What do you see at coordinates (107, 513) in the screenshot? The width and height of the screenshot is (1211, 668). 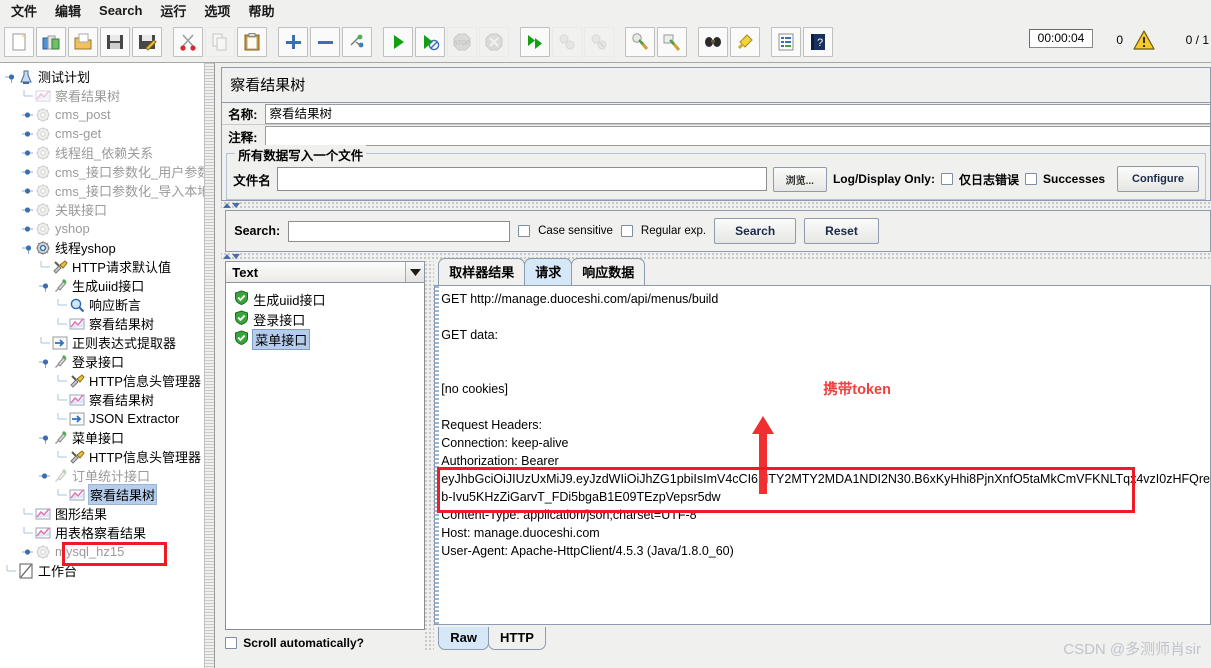 I see `tree-node: 图形结果` at bounding box center [107, 513].